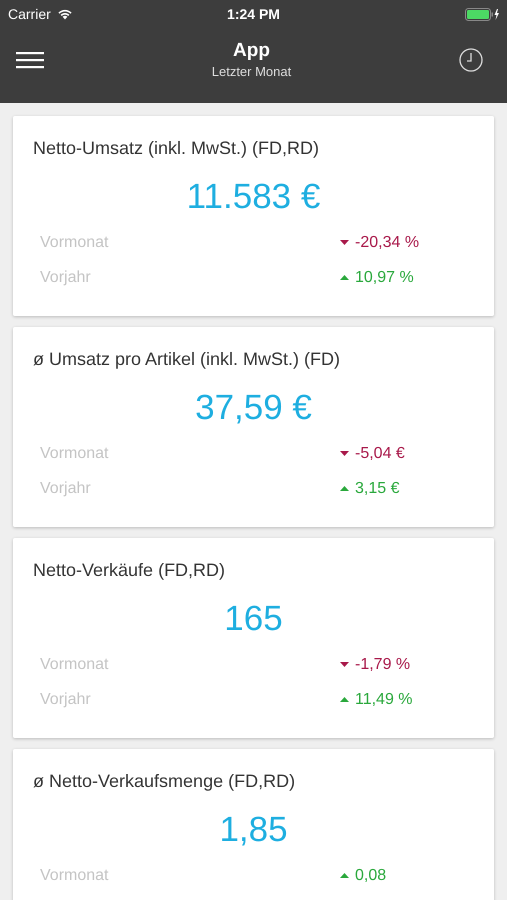 The width and height of the screenshot is (507, 900). Describe the element at coordinates (30, 59) in the screenshot. I see `menu-icon` at that location.